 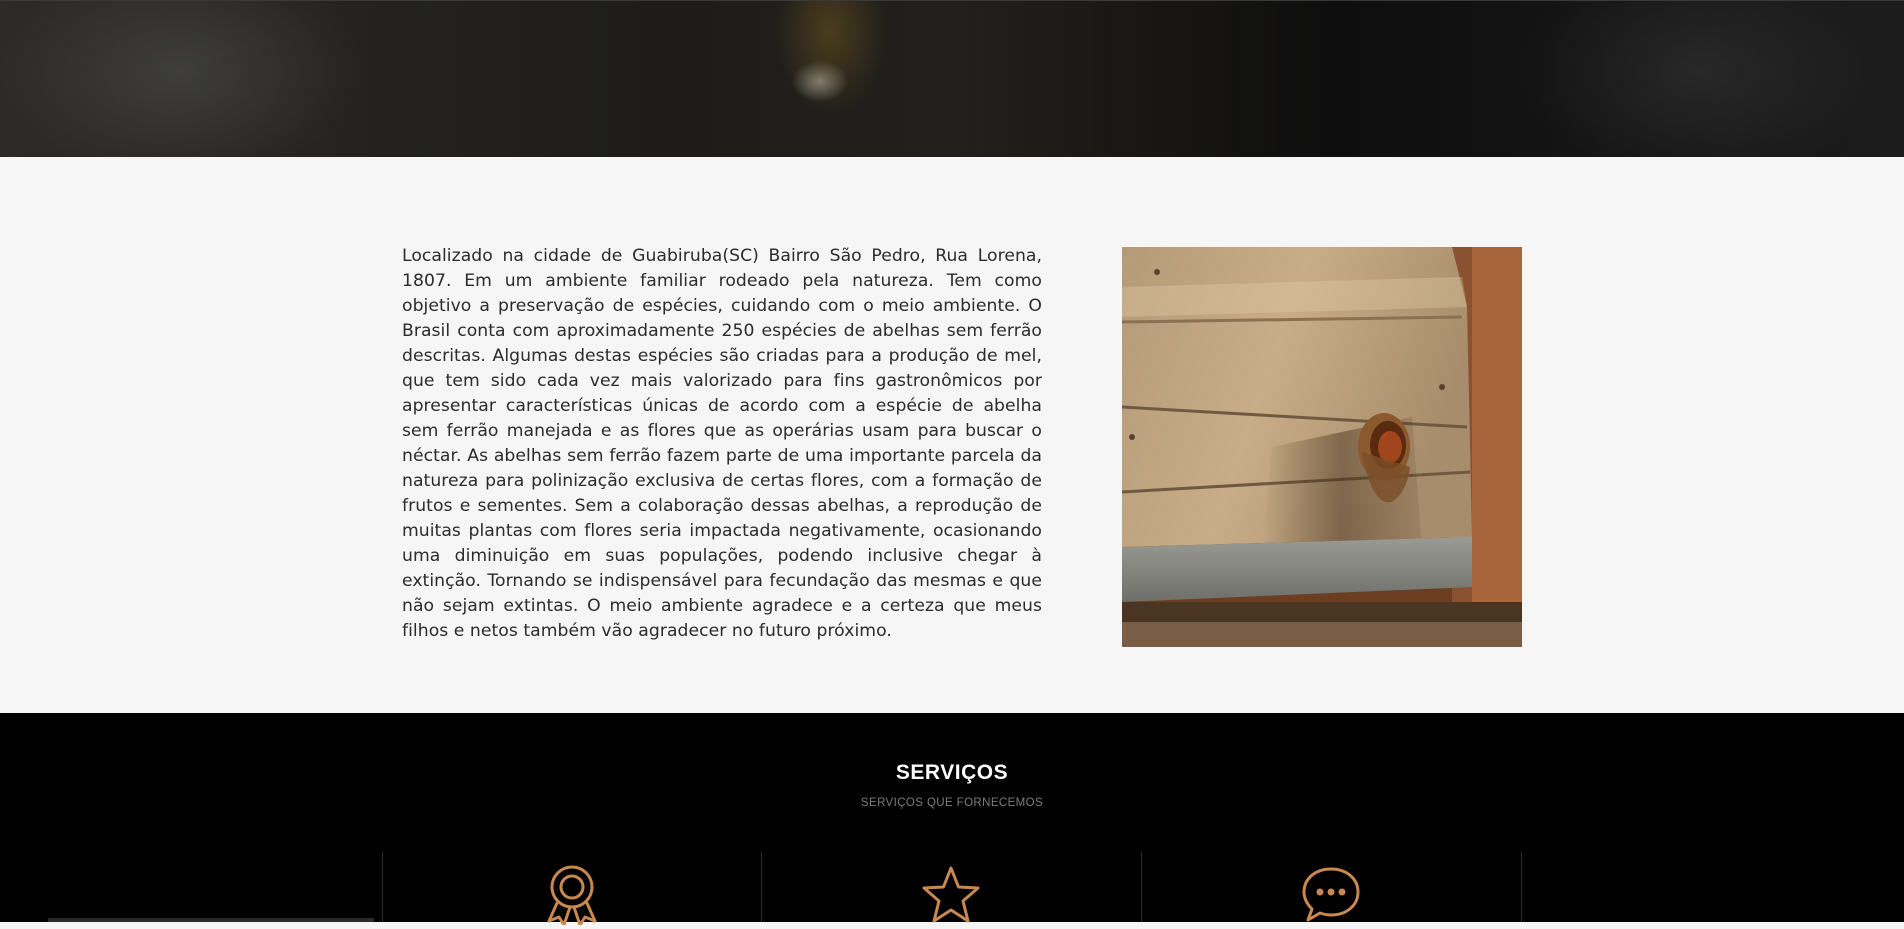 What do you see at coordinates (951, 897) in the screenshot?
I see `star-icon` at bounding box center [951, 897].